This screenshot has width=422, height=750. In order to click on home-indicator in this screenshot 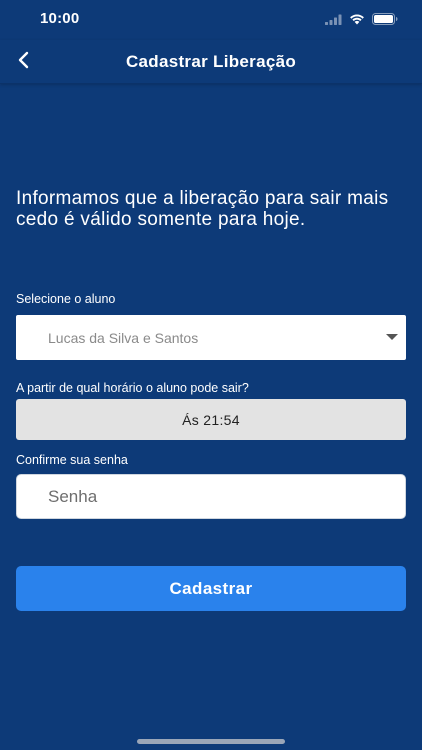, I will do `click(211, 741)`.